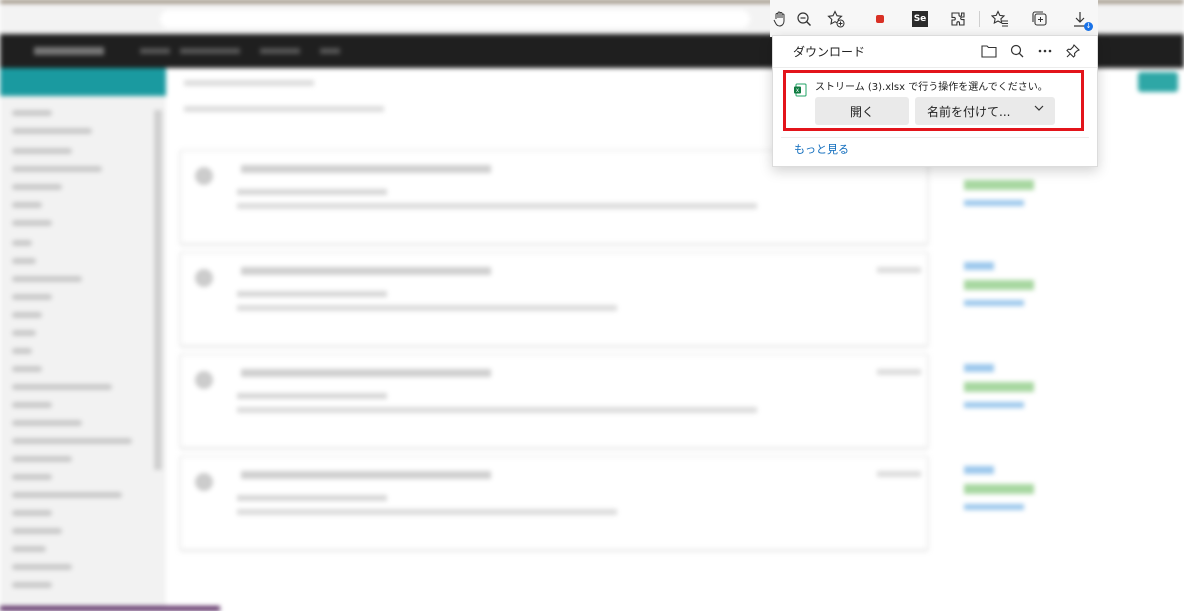 The width and height of the screenshot is (1184, 611). Describe the element at coordinates (821, 149) in the screenshot. I see `see-more-link: もっと見る` at that location.